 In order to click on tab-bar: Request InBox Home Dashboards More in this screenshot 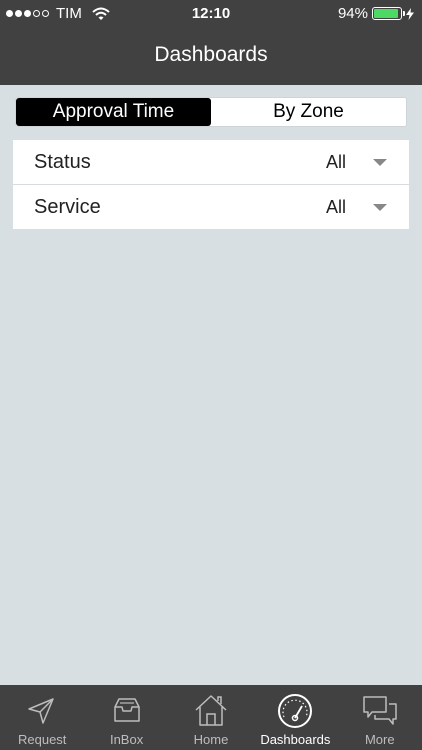, I will do `click(211, 717)`.